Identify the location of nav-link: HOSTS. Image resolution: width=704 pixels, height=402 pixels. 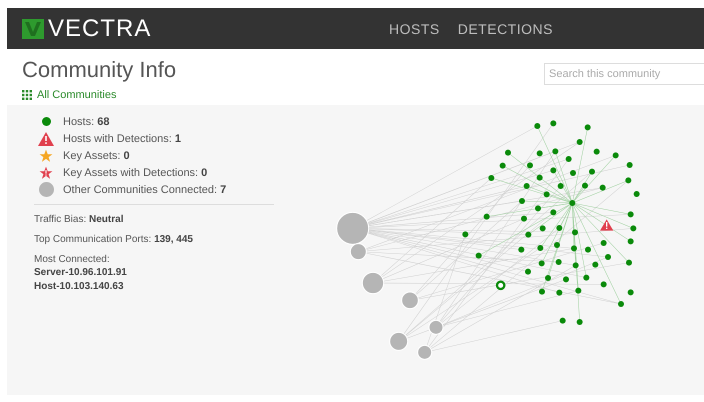
(414, 28).